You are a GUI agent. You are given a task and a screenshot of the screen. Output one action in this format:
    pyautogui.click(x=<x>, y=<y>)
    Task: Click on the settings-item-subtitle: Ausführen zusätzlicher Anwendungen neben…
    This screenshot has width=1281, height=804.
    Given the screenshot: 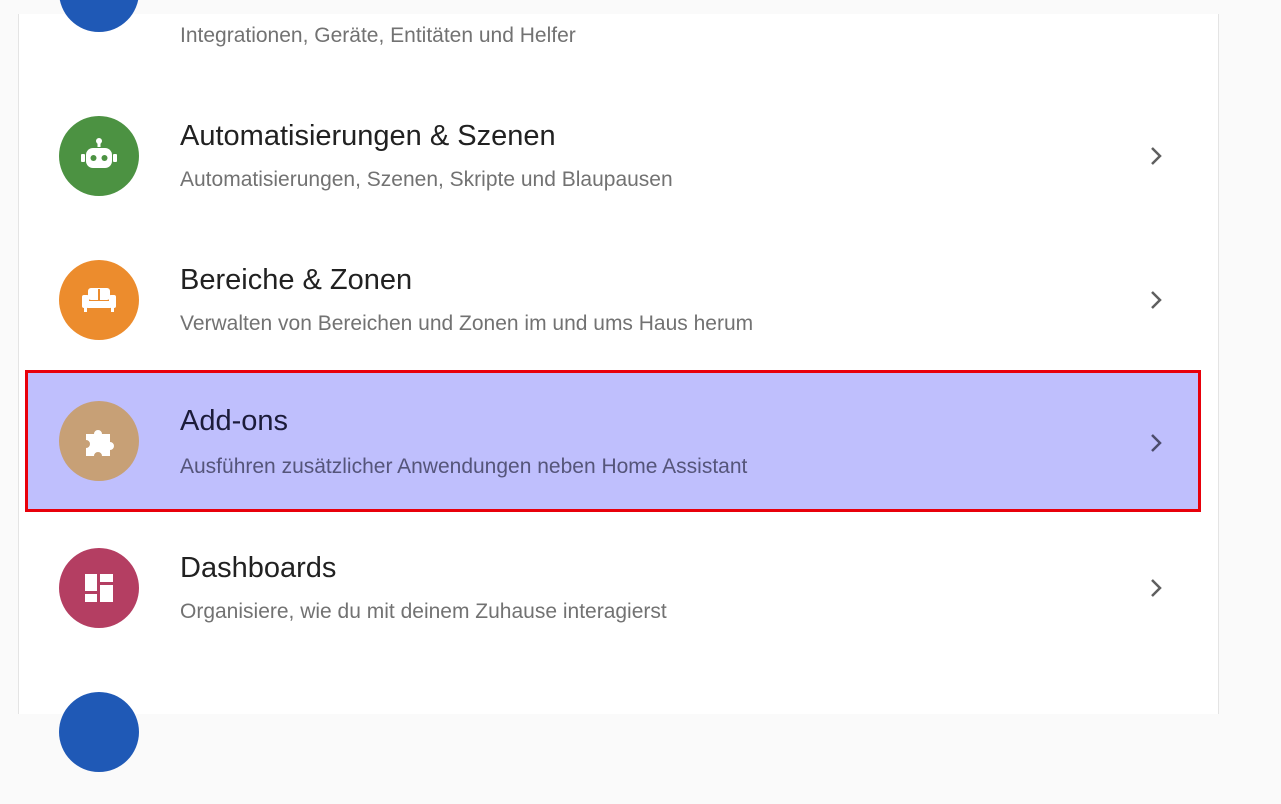 What is the action you would take?
    pyautogui.click(x=464, y=466)
    